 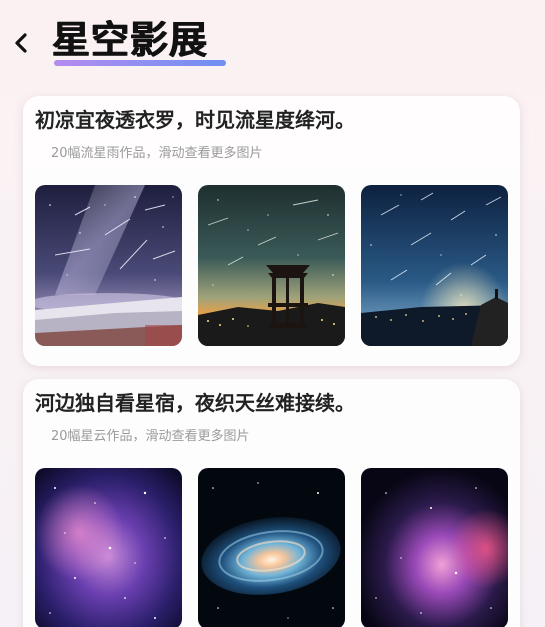 What do you see at coordinates (150, 436) in the screenshot?
I see `section-subtitle: 20幅星云作品，滑动查看更多图片` at bounding box center [150, 436].